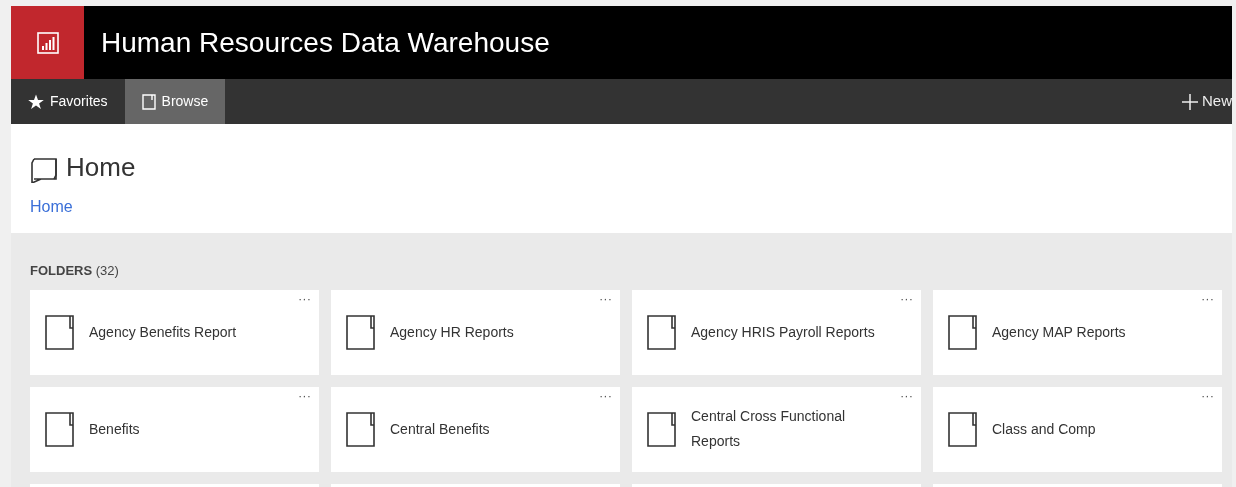 The height and width of the screenshot is (487, 1236). What do you see at coordinates (783, 332) in the screenshot?
I see `folder-name: Agency HRIS Payroll Reports` at bounding box center [783, 332].